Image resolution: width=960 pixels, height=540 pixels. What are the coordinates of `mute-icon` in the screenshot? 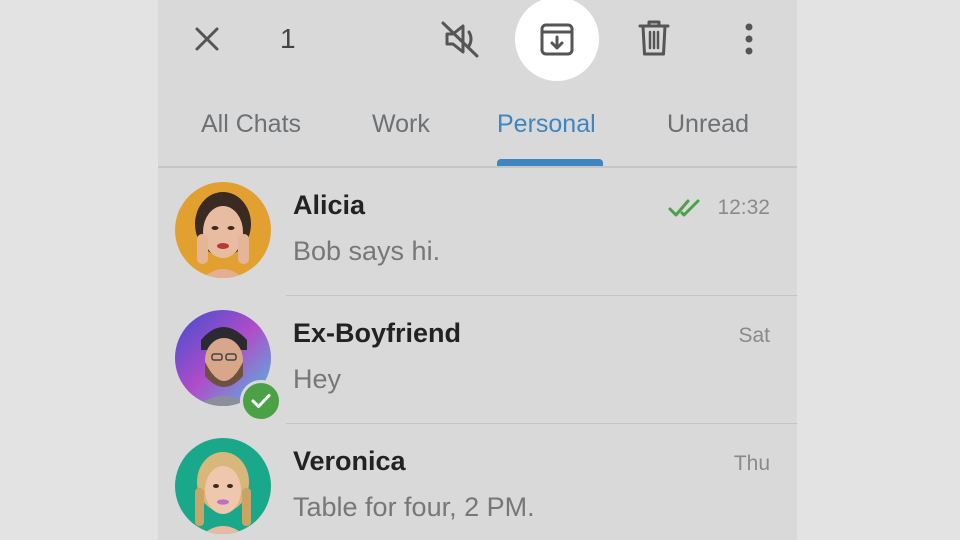 It's located at (460, 39).